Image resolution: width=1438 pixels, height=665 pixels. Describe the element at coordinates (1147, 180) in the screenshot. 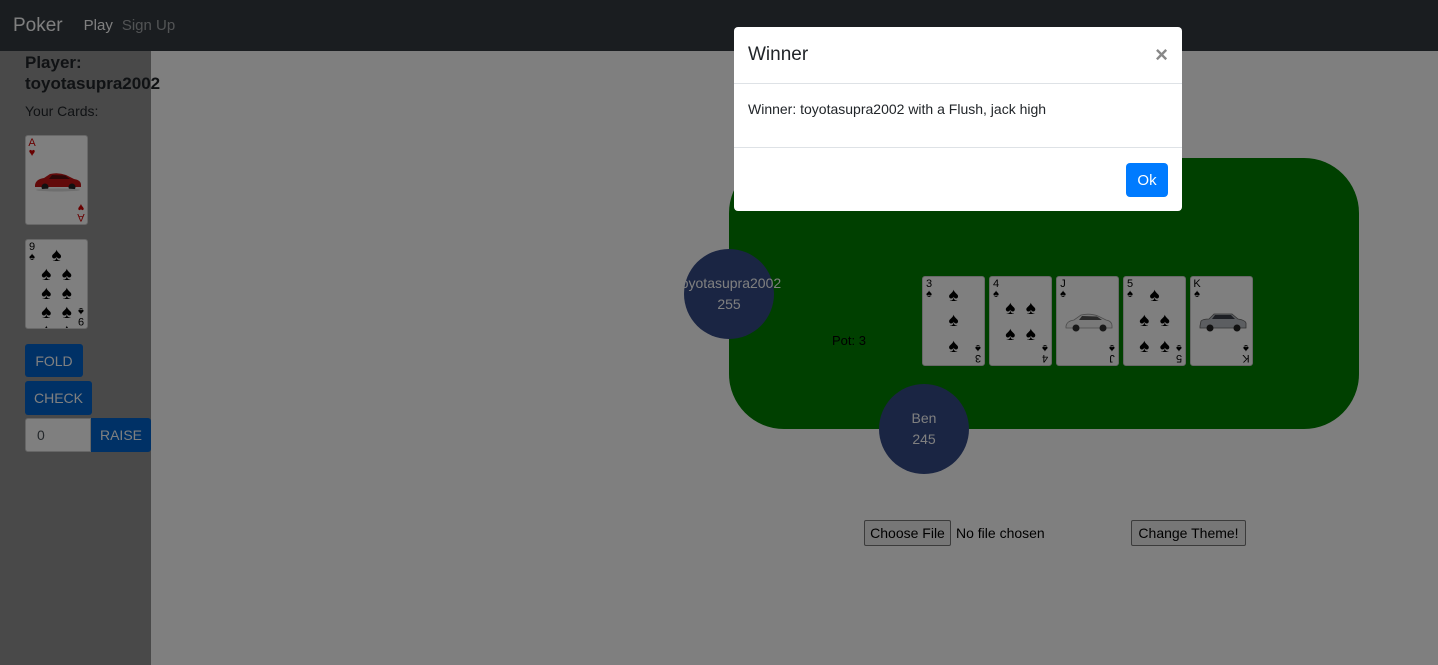

I see `ok-button: Ok` at that location.